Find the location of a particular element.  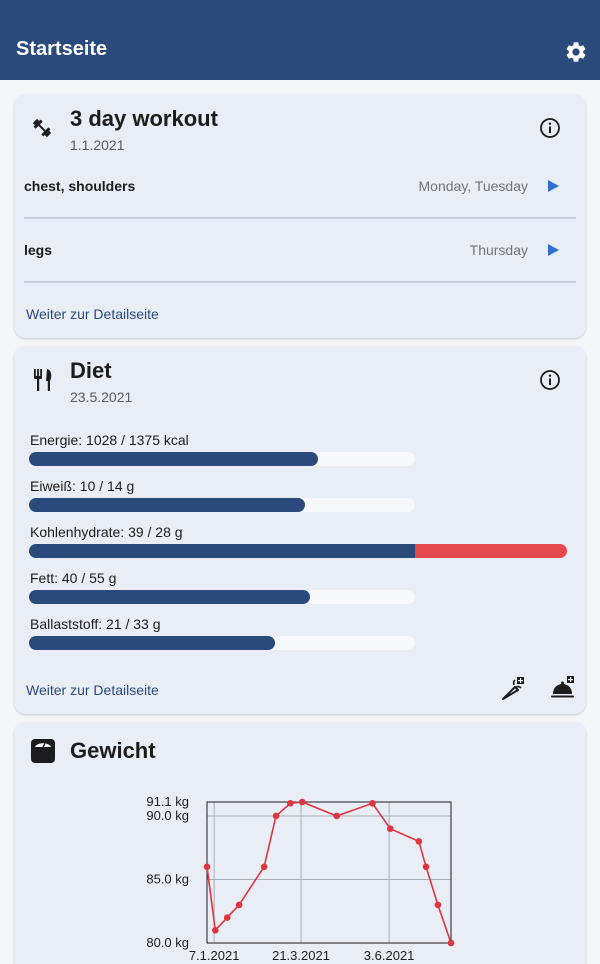

diet-date: 23.5.2021 is located at coordinates (101, 397).